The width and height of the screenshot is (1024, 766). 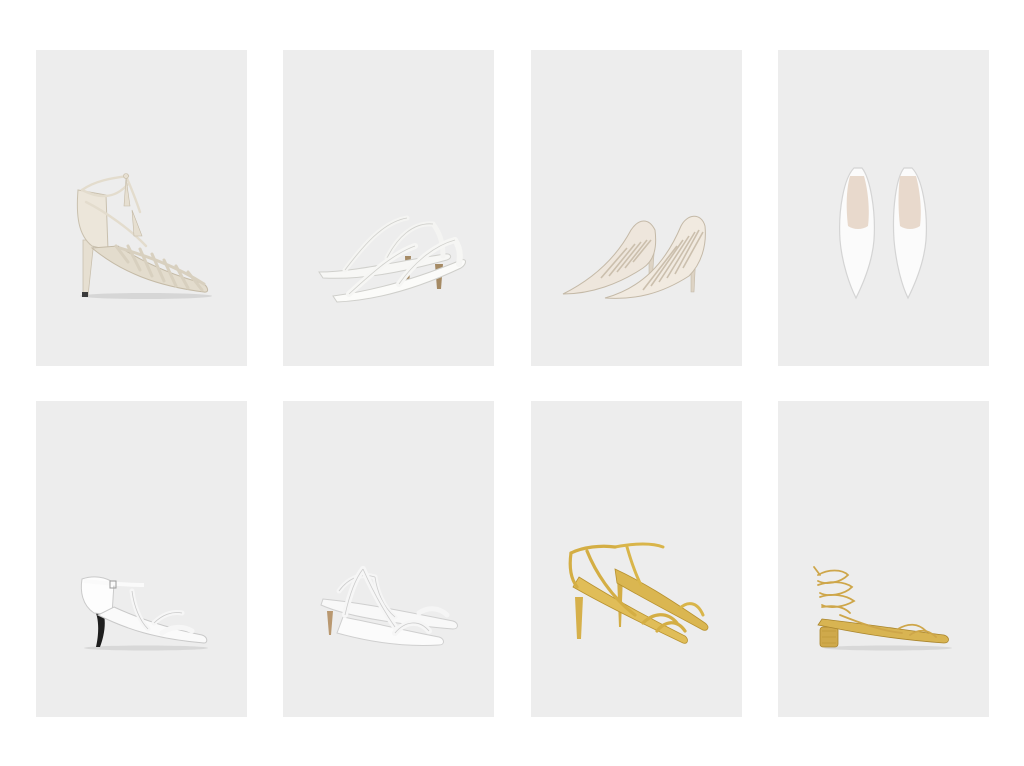 I want to click on white-kitten-heel-sandal-image, so click(x=388, y=559).